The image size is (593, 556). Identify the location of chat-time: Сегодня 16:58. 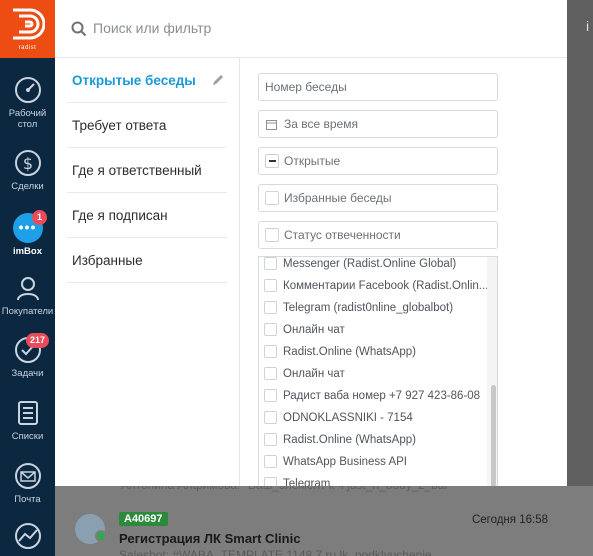
(509, 520).